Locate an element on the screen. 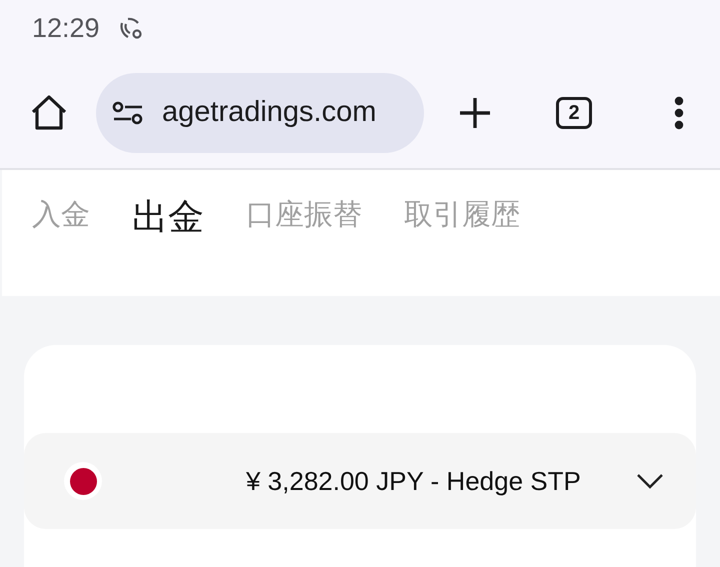  address-bar: agetradings.com is located at coordinates (260, 113).